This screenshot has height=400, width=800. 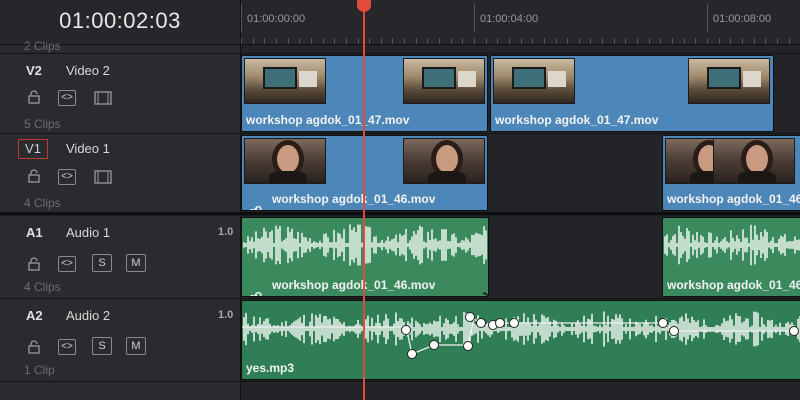 What do you see at coordinates (120, 46) in the screenshot?
I see `track-header-top: 2 Clips` at bounding box center [120, 46].